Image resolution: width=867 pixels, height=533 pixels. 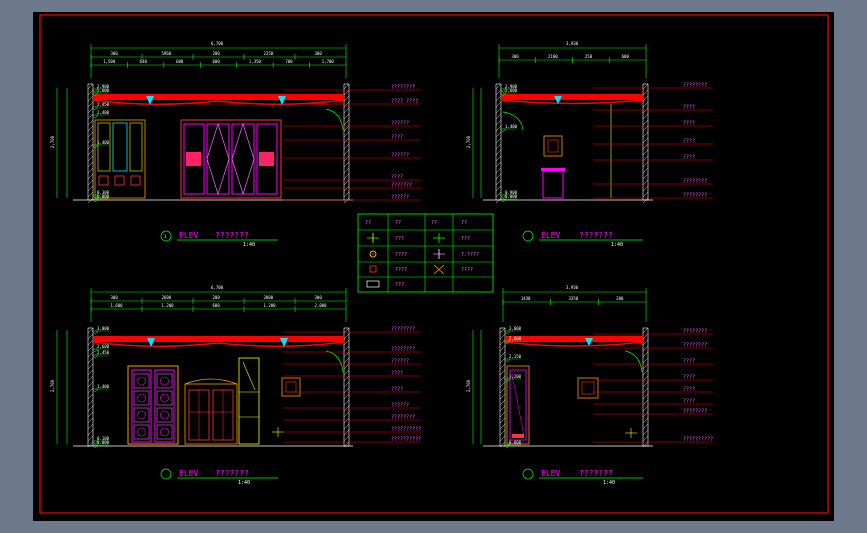 What do you see at coordinates (470, 255) in the screenshot?
I see `legend-cell: ?.????` at bounding box center [470, 255].